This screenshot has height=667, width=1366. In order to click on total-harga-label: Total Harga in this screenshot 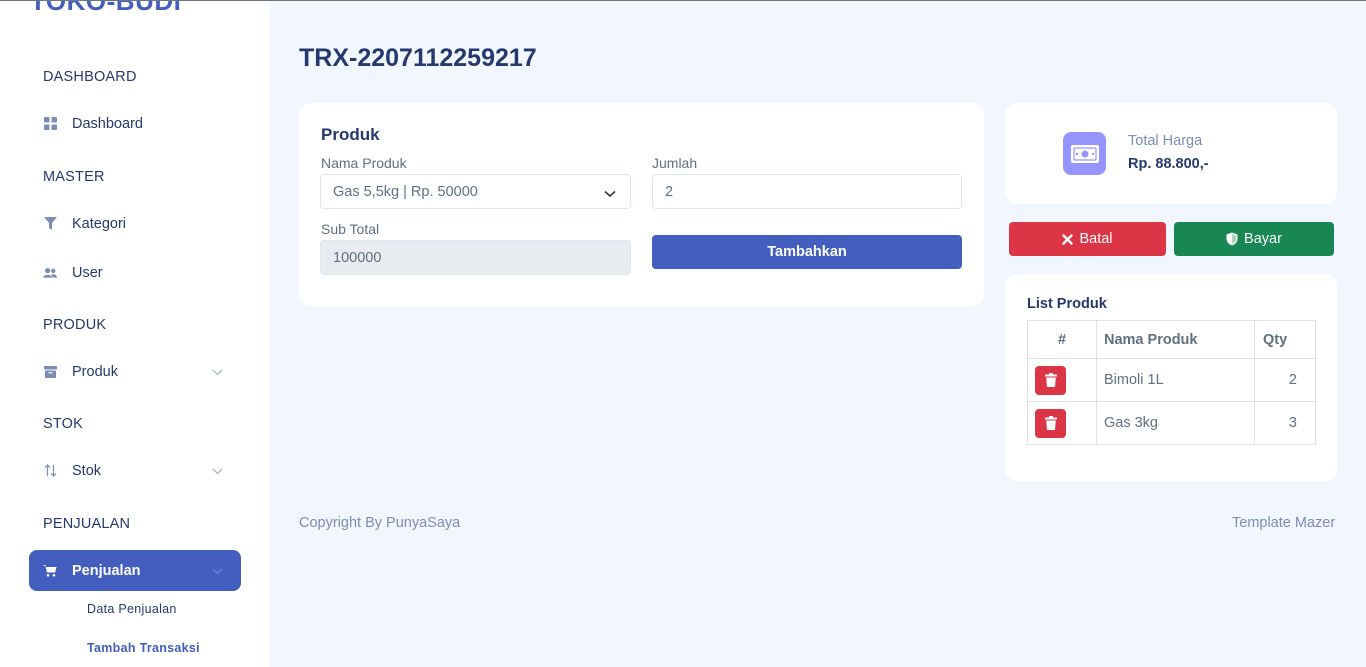, I will do `click(1165, 141)`.